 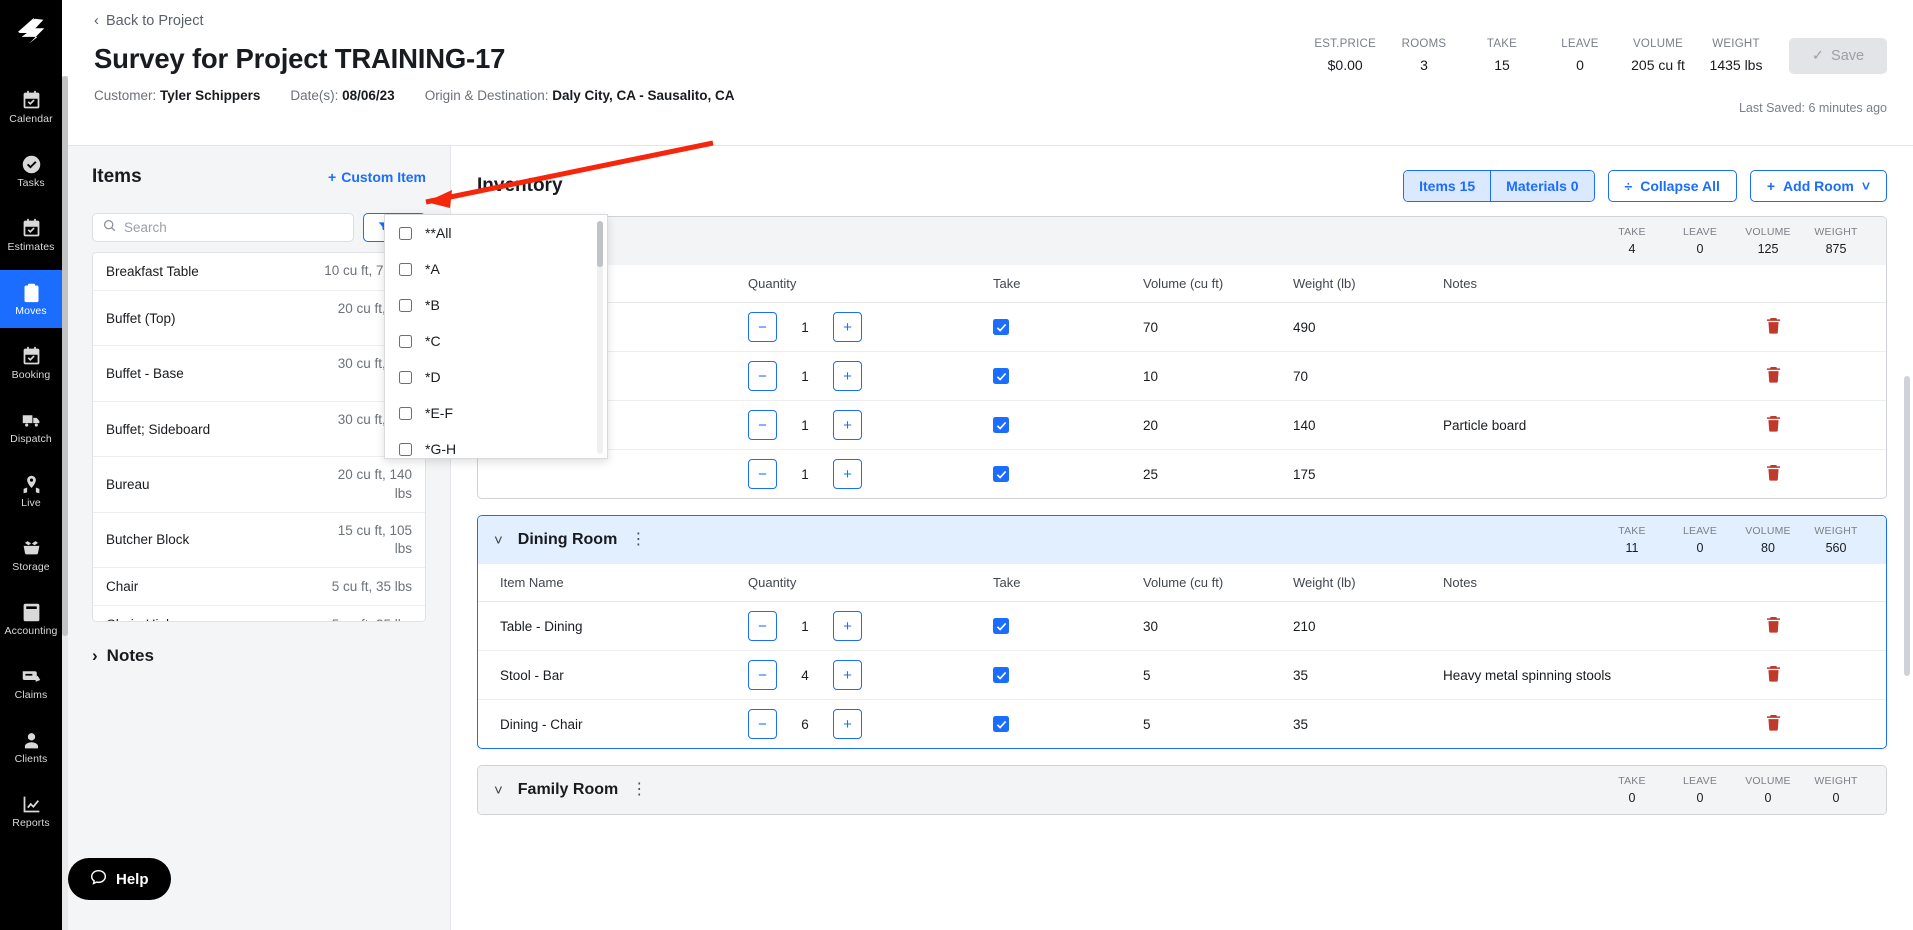 What do you see at coordinates (496, 269) in the screenshot?
I see `filter-option: *A` at bounding box center [496, 269].